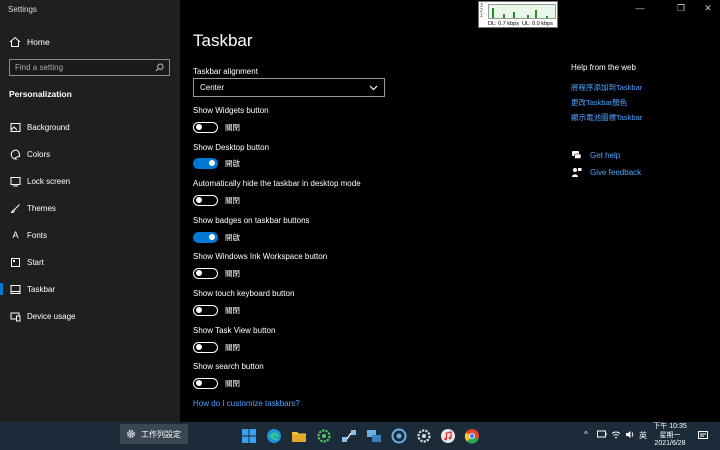  Describe the element at coordinates (15, 127) in the screenshot. I see `picture-icon` at that location.